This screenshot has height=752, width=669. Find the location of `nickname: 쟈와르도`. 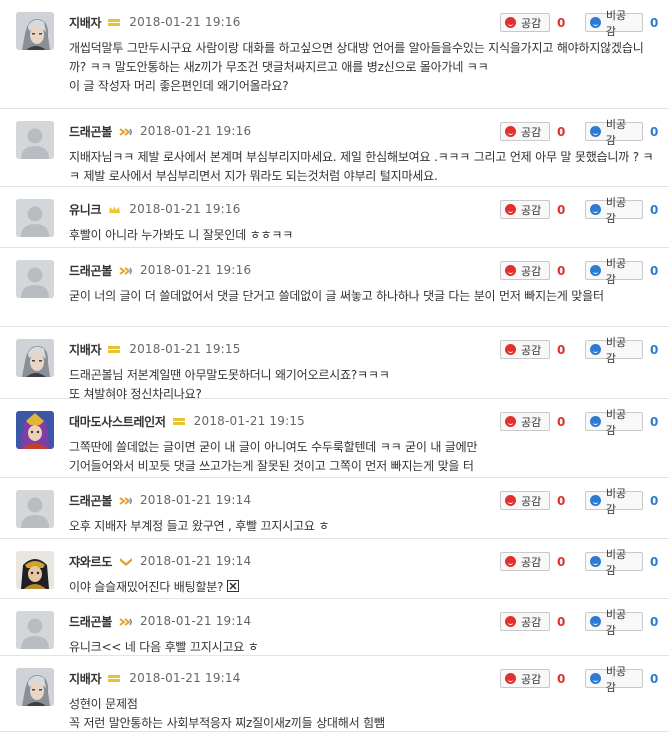

nickname: 쟈와르도 is located at coordinates (90, 561).